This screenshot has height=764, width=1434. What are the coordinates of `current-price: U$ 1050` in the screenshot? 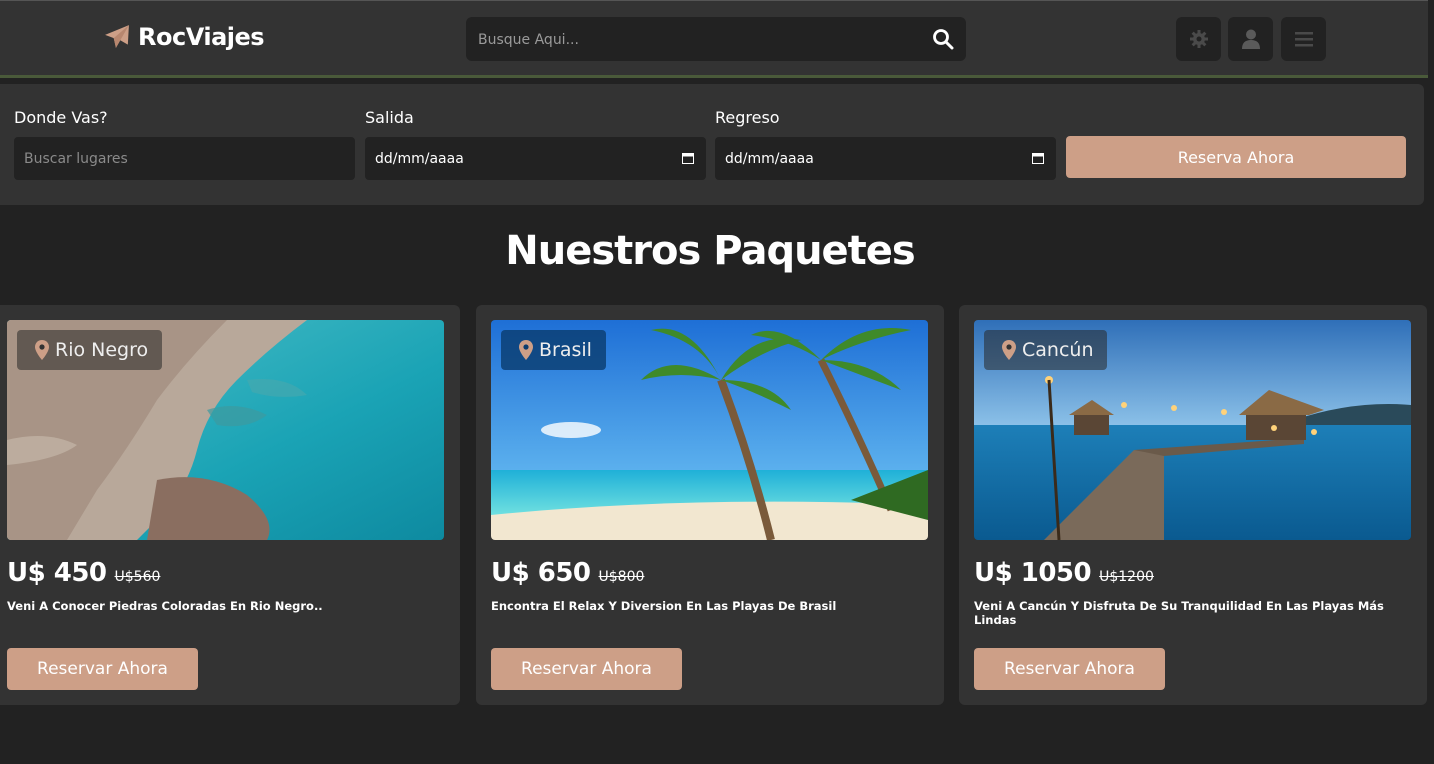 It's located at (1033, 573).